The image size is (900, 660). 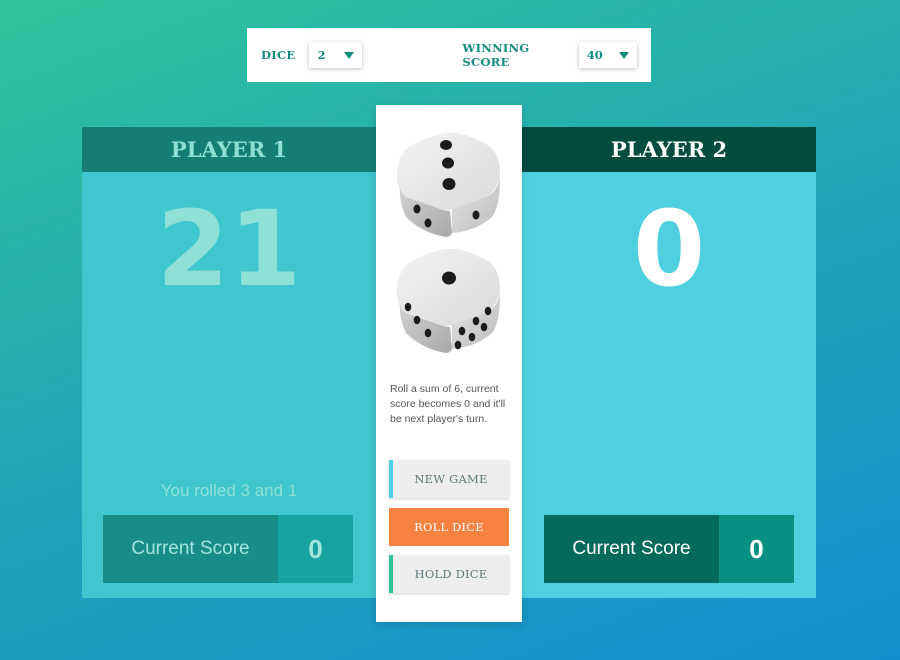 I want to click on roll-dice-button: ROLL DICE, so click(x=449, y=527).